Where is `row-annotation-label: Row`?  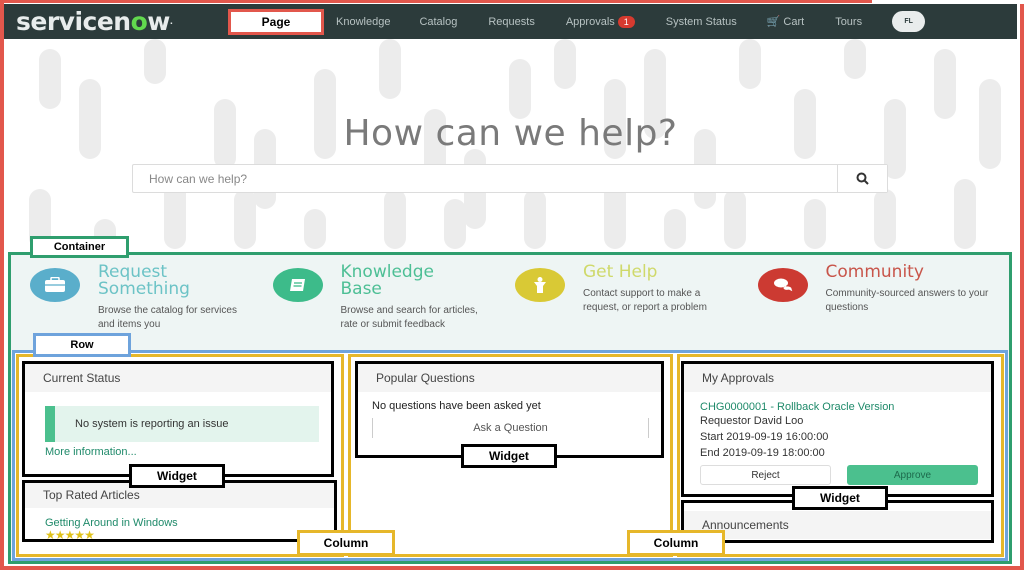
row-annotation-label: Row is located at coordinates (82, 345).